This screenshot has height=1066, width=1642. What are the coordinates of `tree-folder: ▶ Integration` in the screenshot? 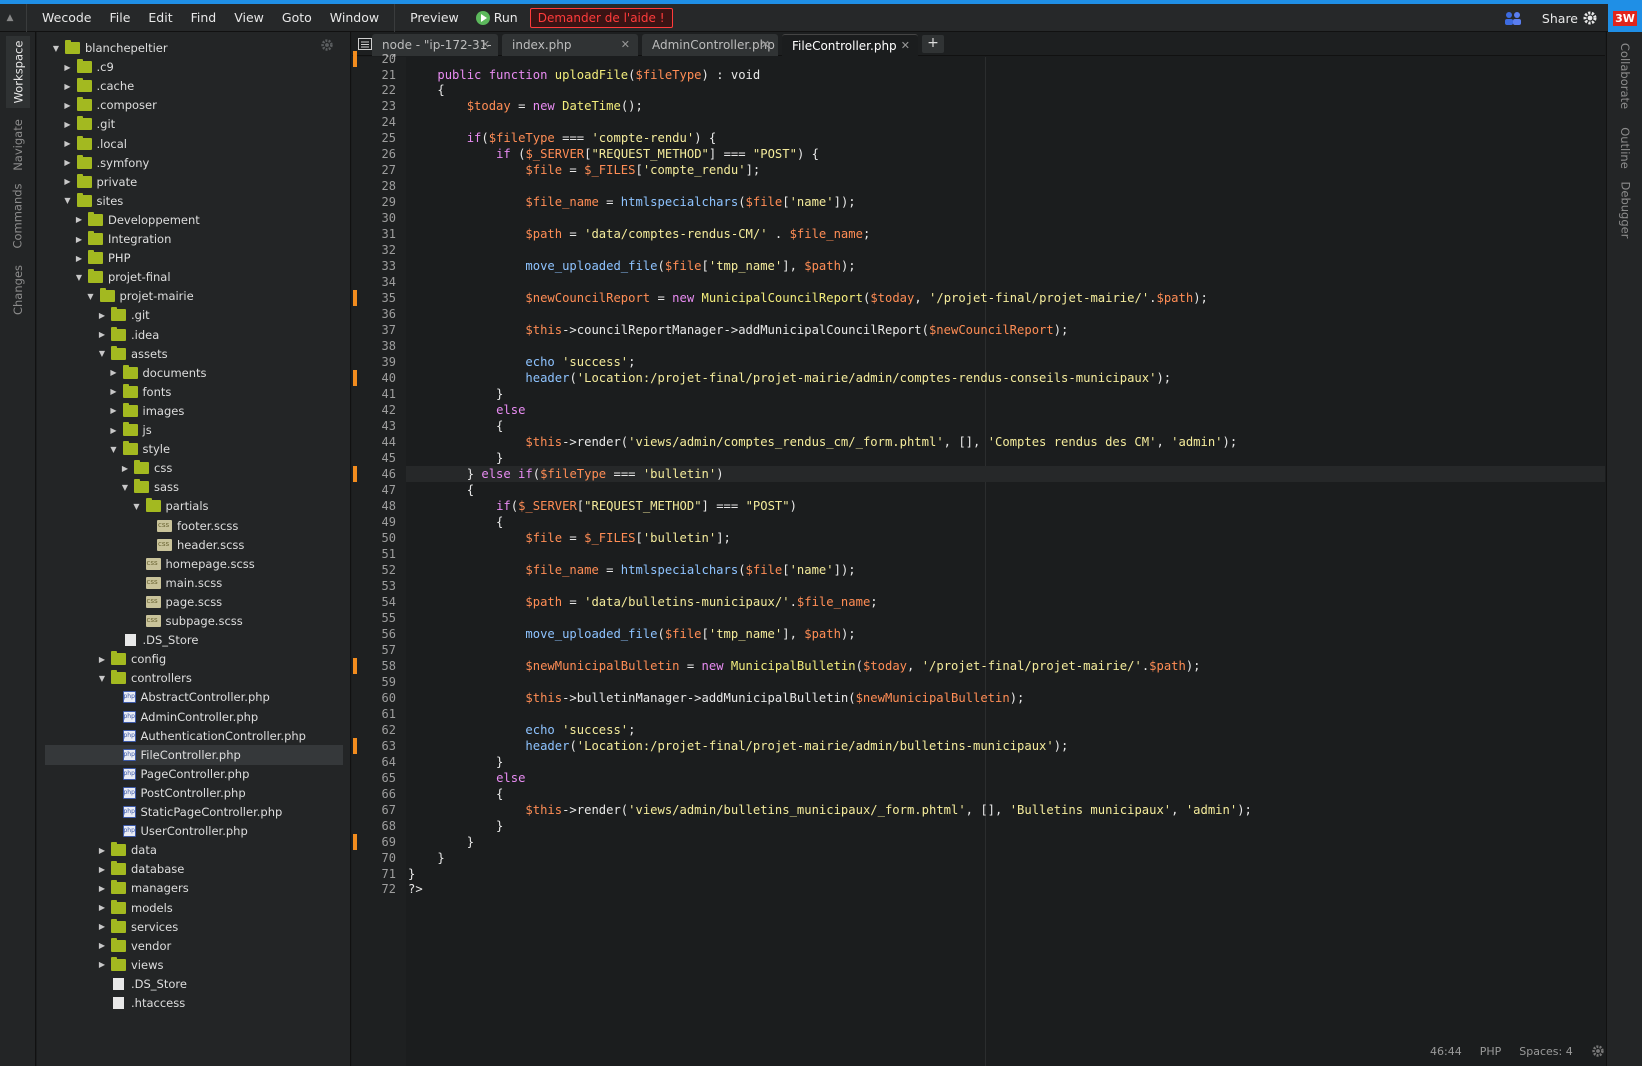 It's located at (194, 239).